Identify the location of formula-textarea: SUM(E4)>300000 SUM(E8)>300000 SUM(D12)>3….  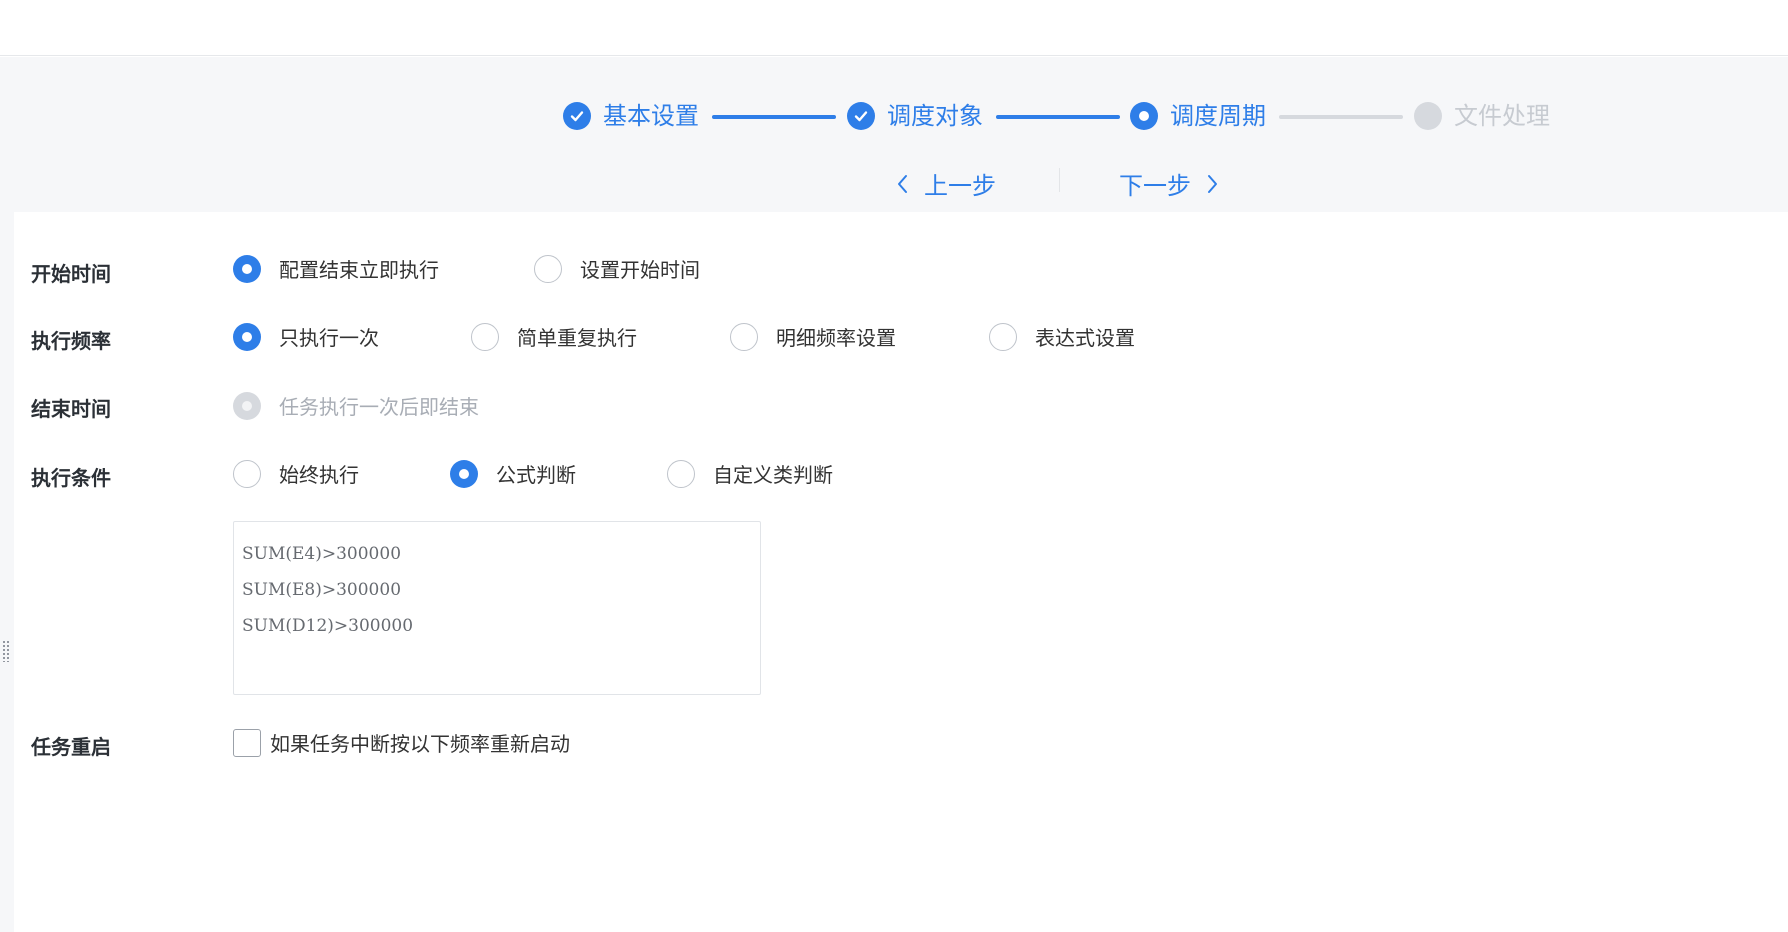
(497, 608).